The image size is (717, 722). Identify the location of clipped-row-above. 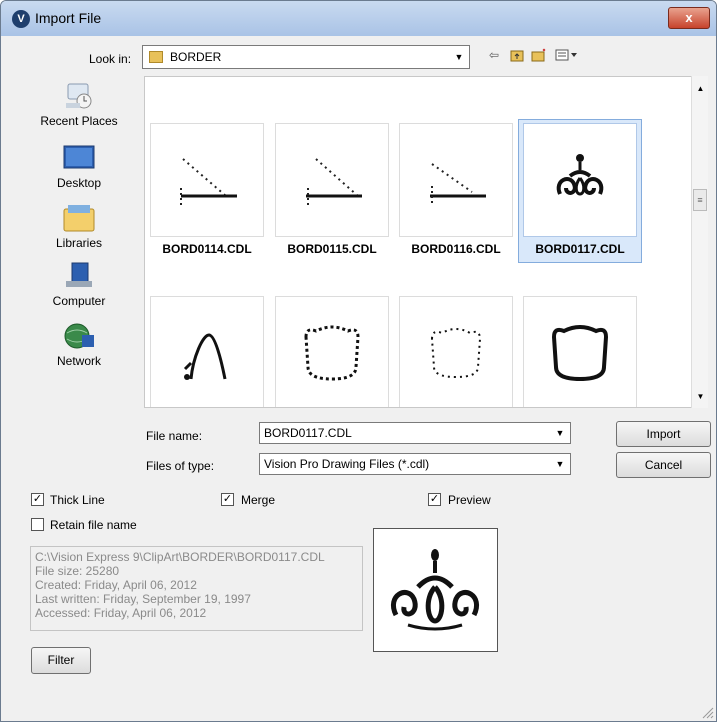
(413, 79).